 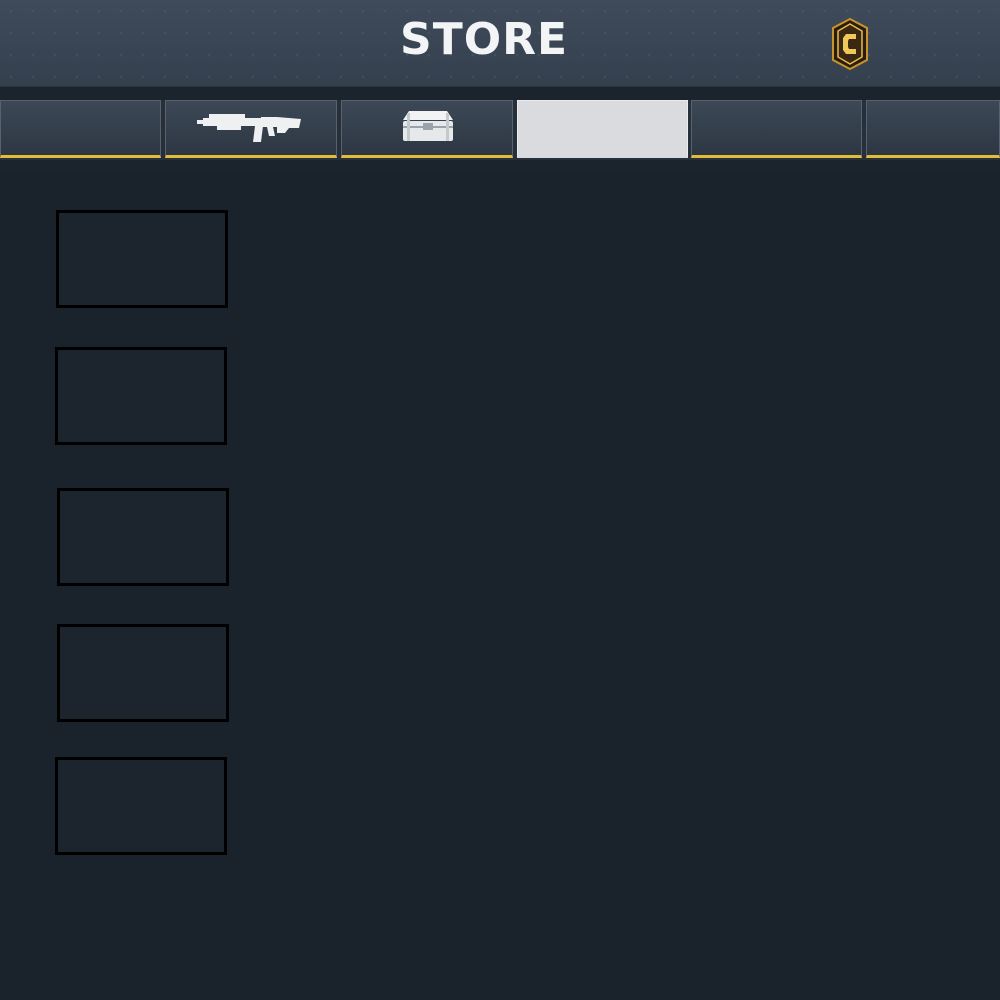 I want to click on assault-rifle-icon, so click(x=251, y=128).